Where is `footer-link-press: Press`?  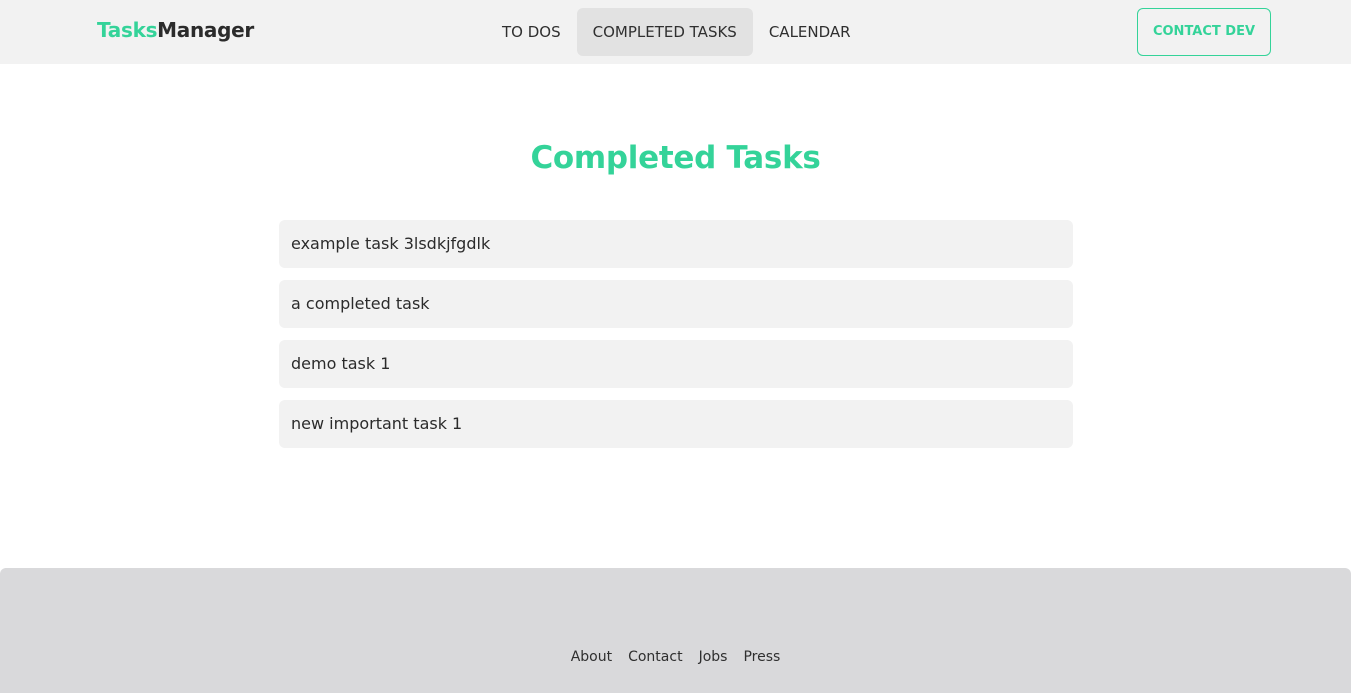
footer-link-press: Press is located at coordinates (761, 657).